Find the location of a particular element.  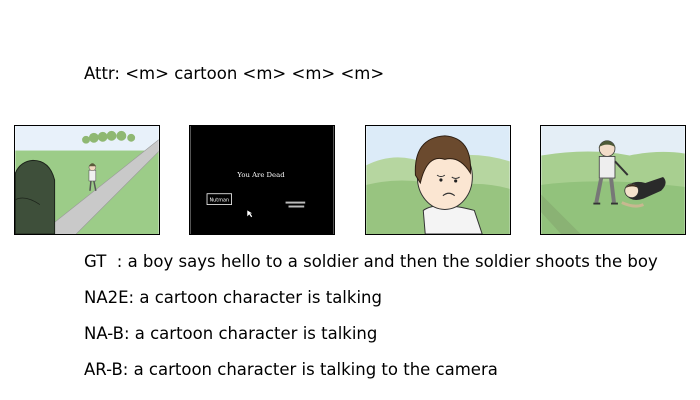

menu-button-label: Nutman is located at coordinates (220, 201).